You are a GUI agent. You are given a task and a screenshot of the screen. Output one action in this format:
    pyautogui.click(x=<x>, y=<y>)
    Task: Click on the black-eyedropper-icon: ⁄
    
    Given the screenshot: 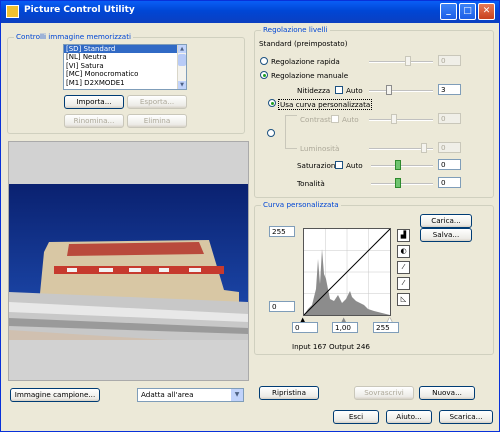 What is the action you would take?
    pyautogui.click(x=403, y=267)
    